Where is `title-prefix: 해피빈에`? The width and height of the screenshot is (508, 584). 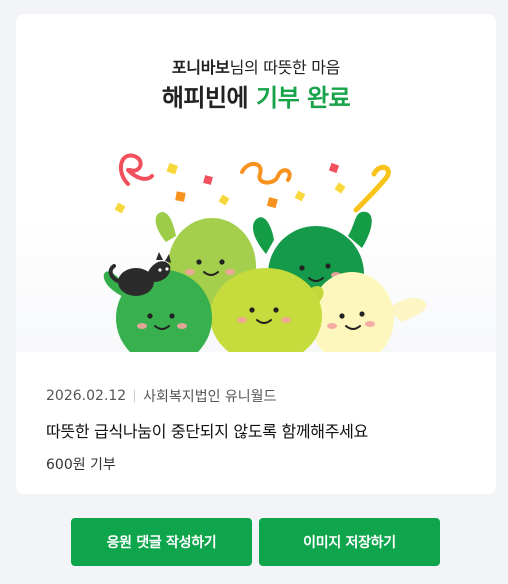 title-prefix: 해피빈에 is located at coordinates (208, 98).